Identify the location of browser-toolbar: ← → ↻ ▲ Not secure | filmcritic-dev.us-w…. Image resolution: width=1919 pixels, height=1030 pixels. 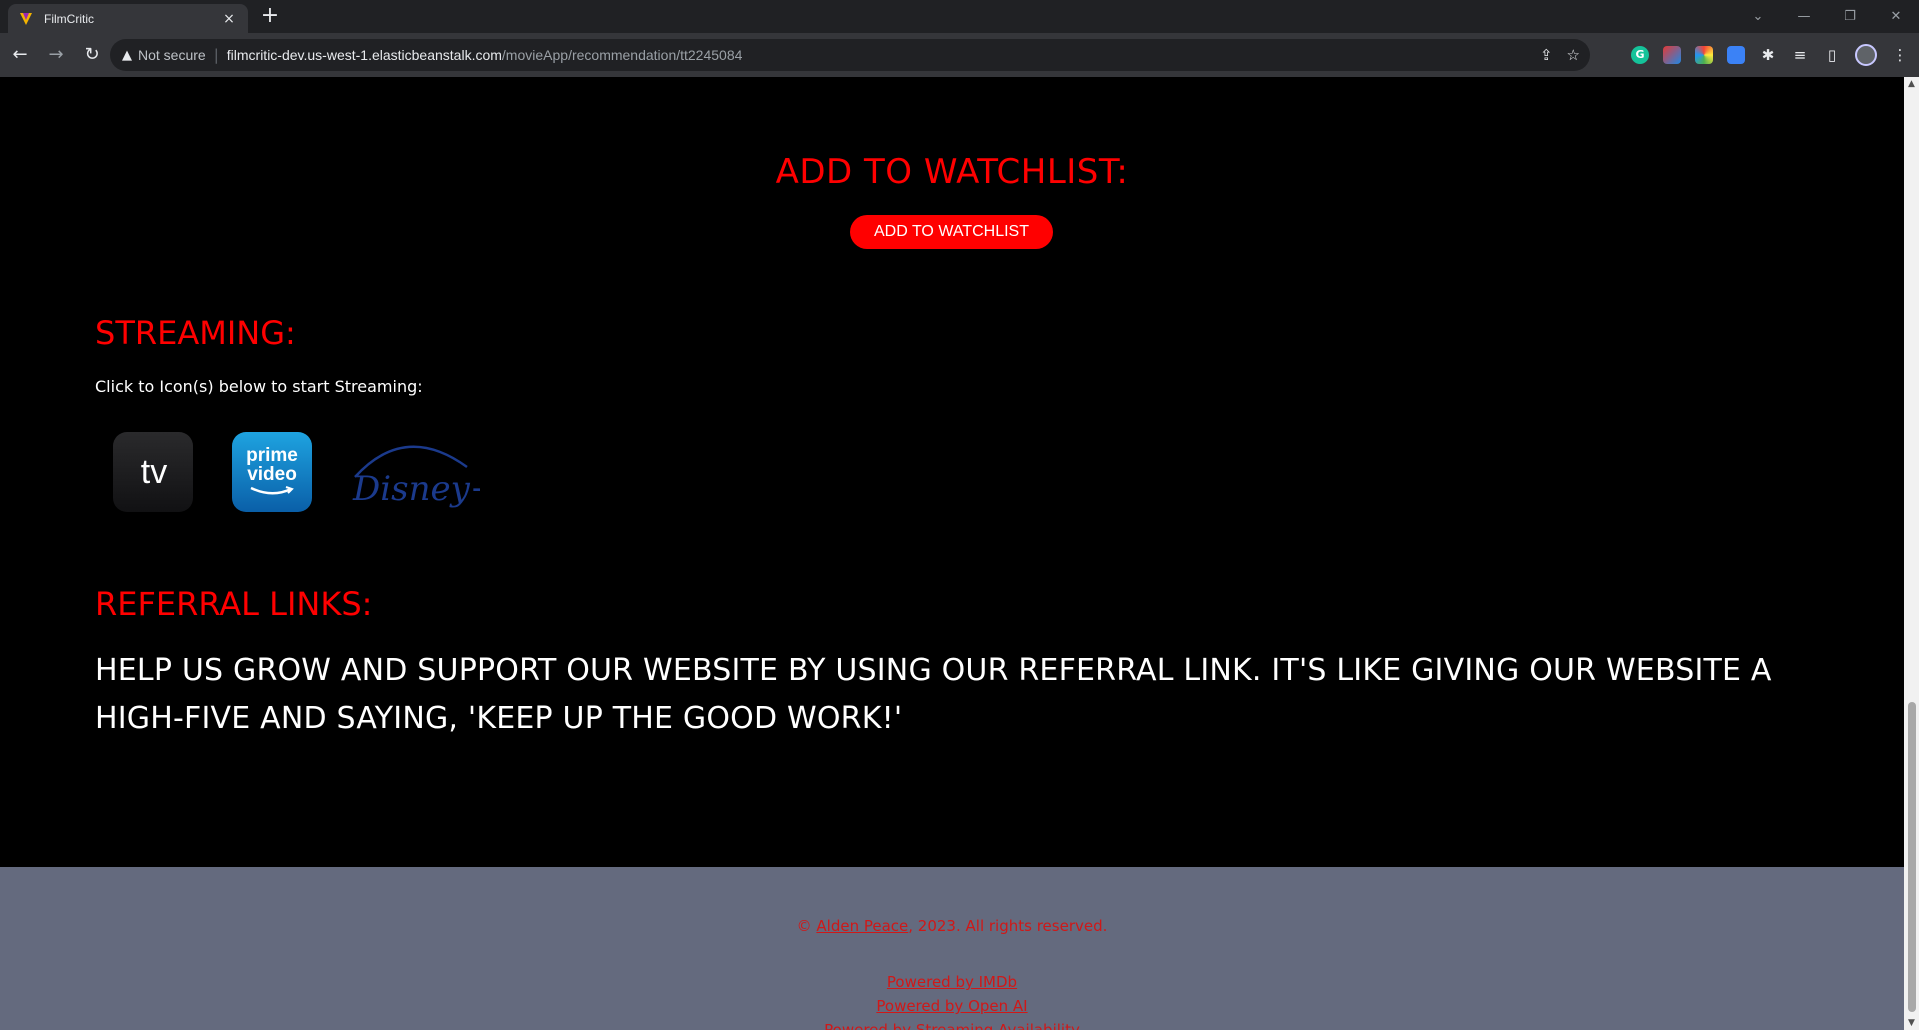
(959, 55).